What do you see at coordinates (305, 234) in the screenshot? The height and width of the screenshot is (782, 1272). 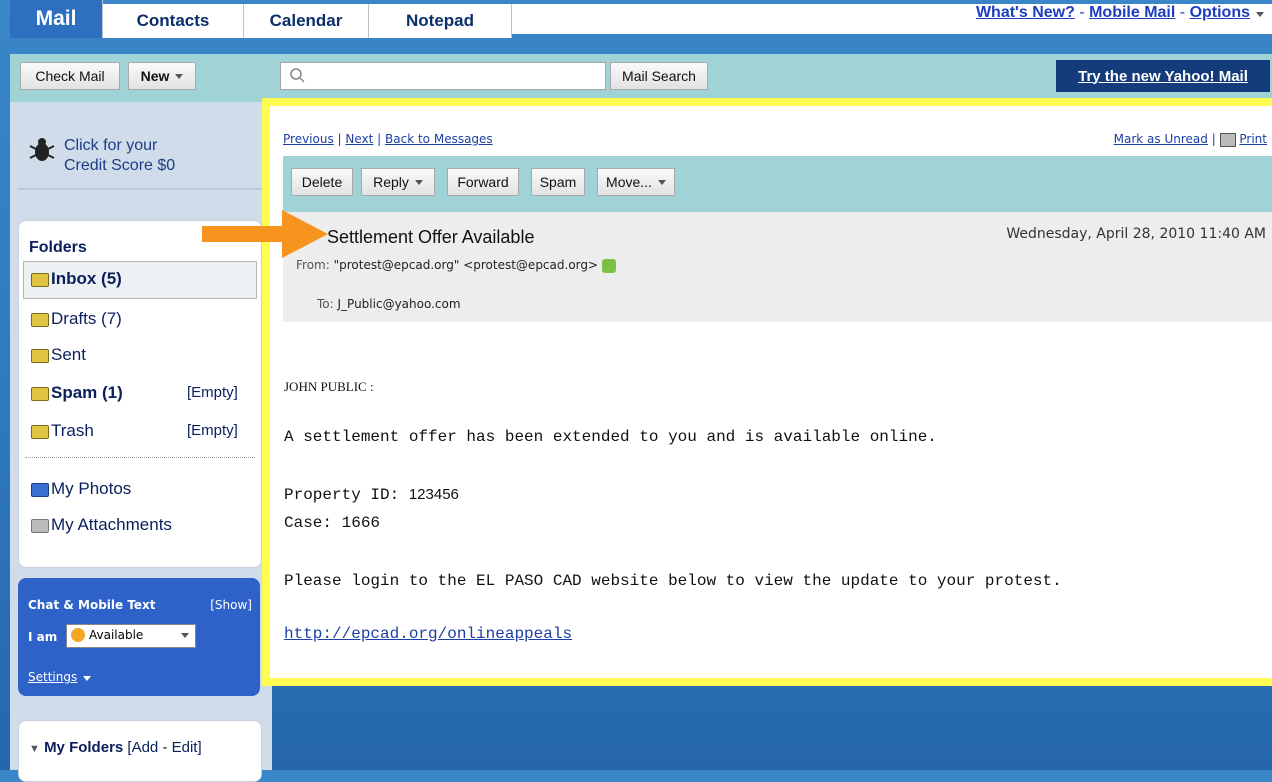 I see `annotation-arrow-head` at bounding box center [305, 234].